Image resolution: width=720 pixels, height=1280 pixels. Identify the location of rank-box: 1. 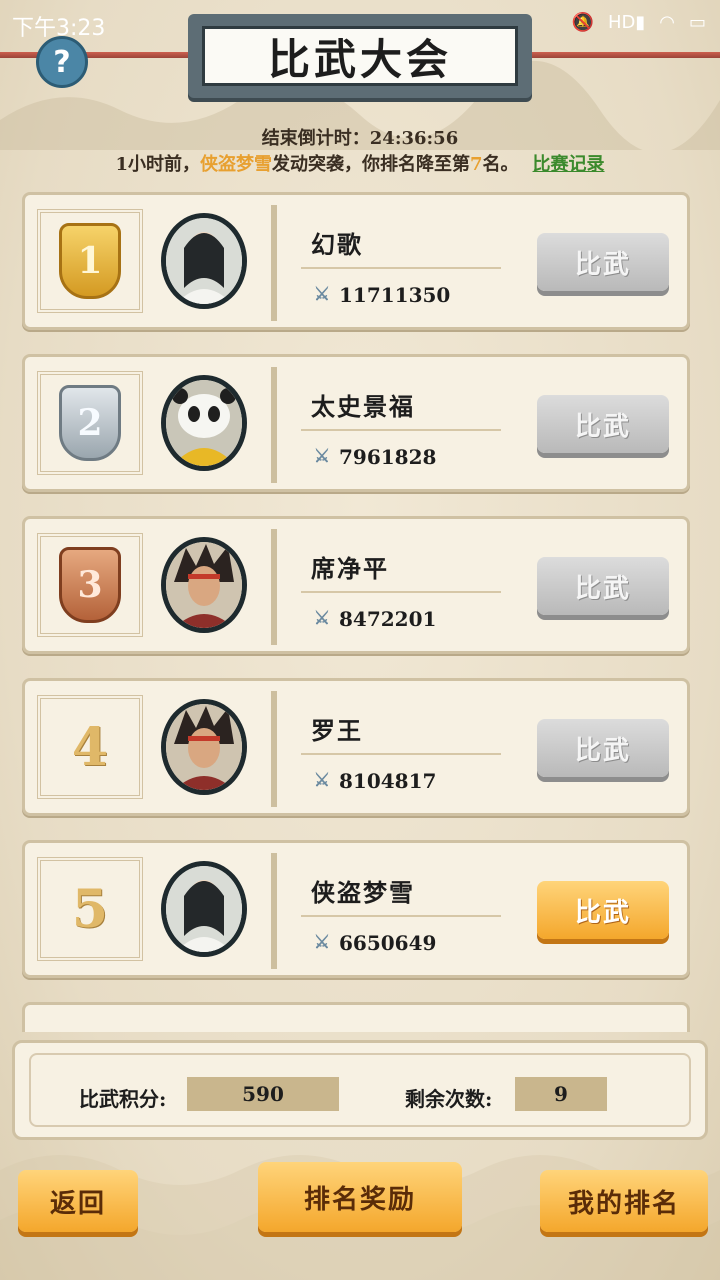
(90, 261).